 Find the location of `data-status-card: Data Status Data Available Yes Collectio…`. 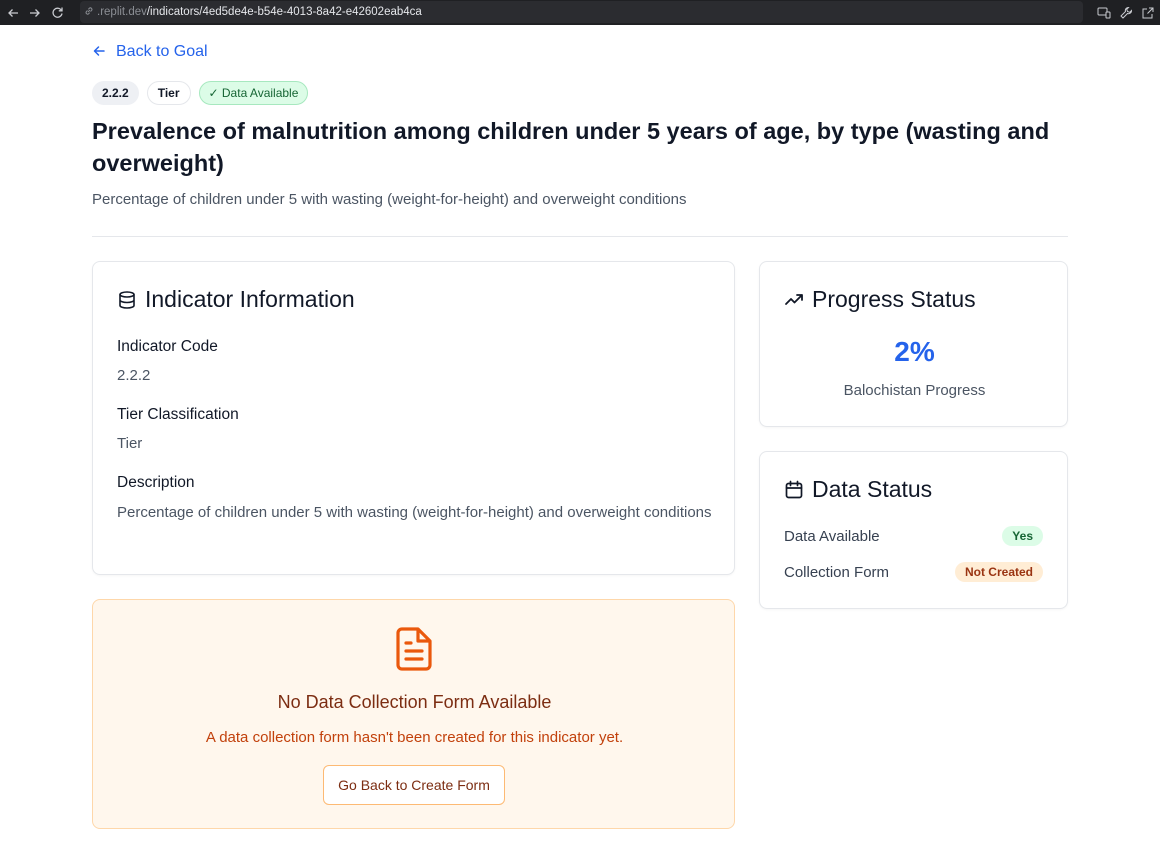

data-status-card: Data Status Data Available Yes Collectio… is located at coordinates (913, 530).